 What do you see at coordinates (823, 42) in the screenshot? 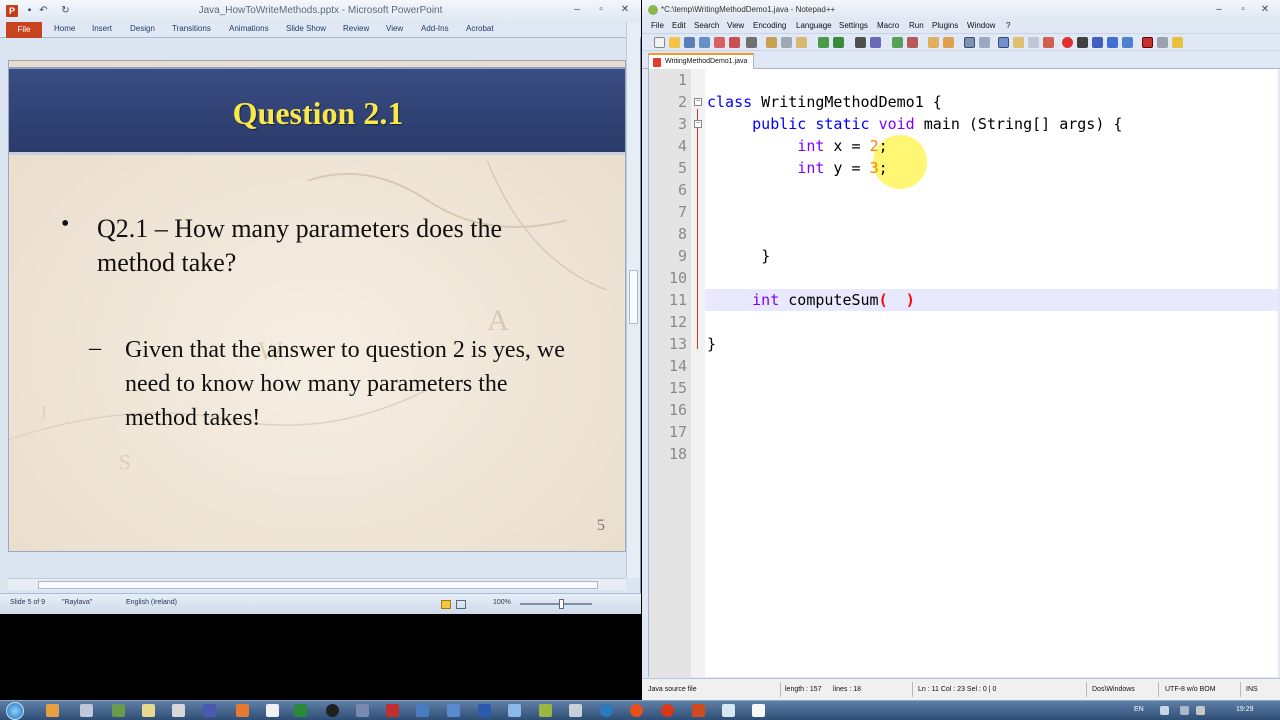
I see `undo-icon` at bounding box center [823, 42].